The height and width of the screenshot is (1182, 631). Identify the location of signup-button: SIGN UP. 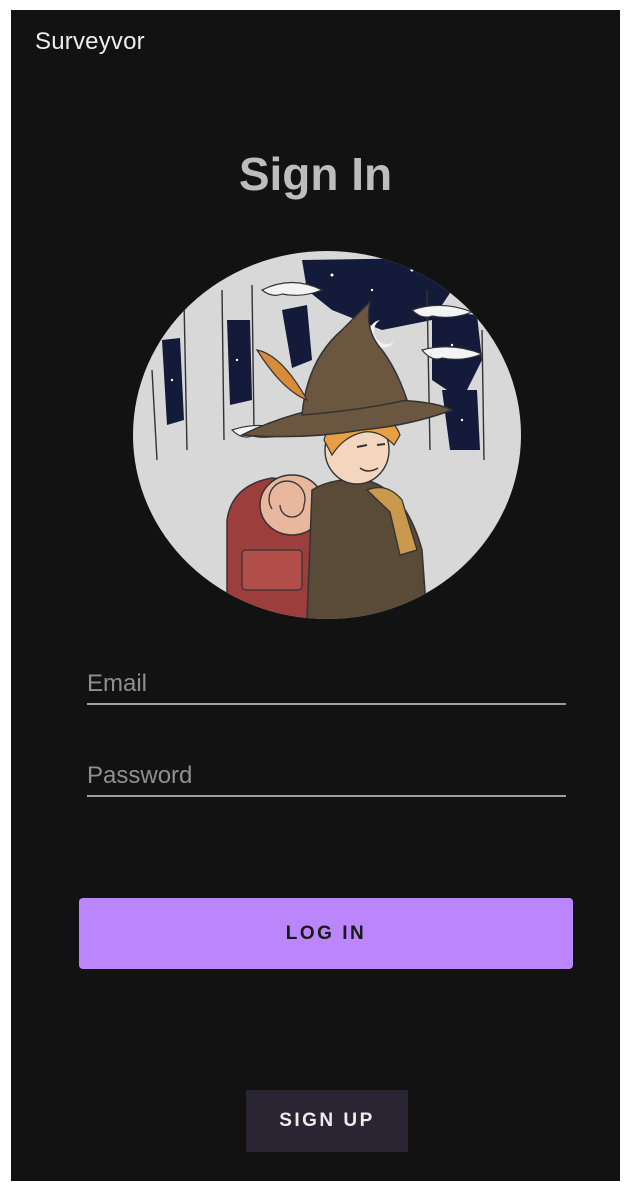
(327, 1121).